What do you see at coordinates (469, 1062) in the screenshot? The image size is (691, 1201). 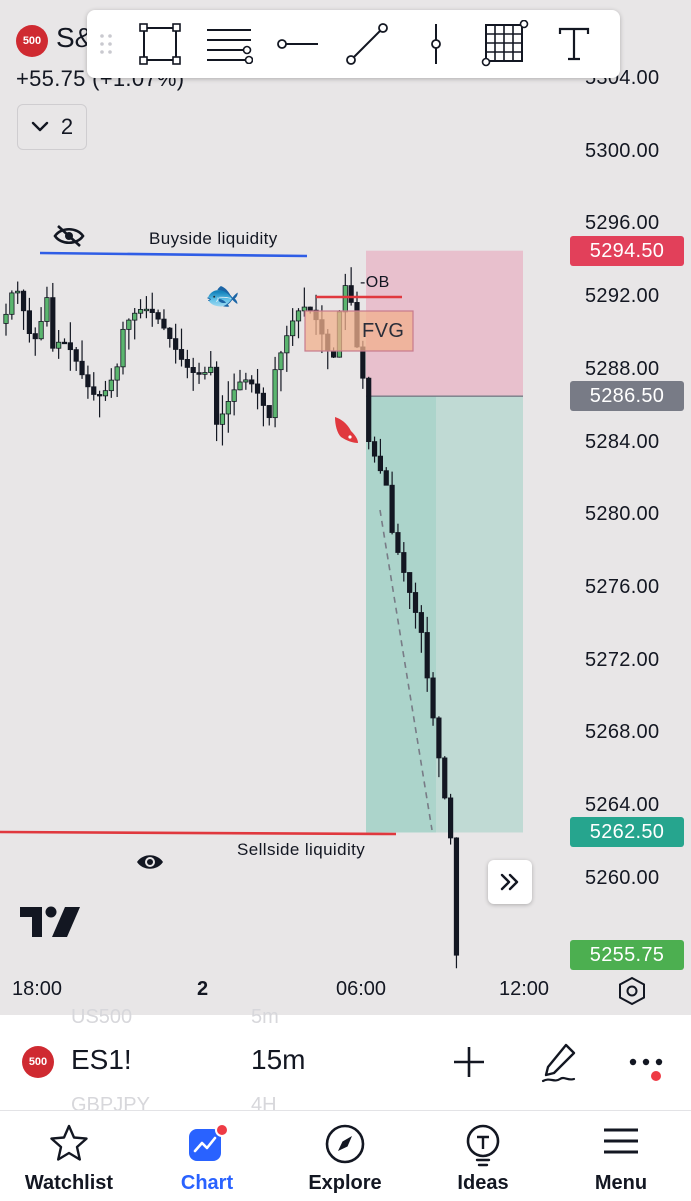 I see `add-icon` at bounding box center [469, 1062].